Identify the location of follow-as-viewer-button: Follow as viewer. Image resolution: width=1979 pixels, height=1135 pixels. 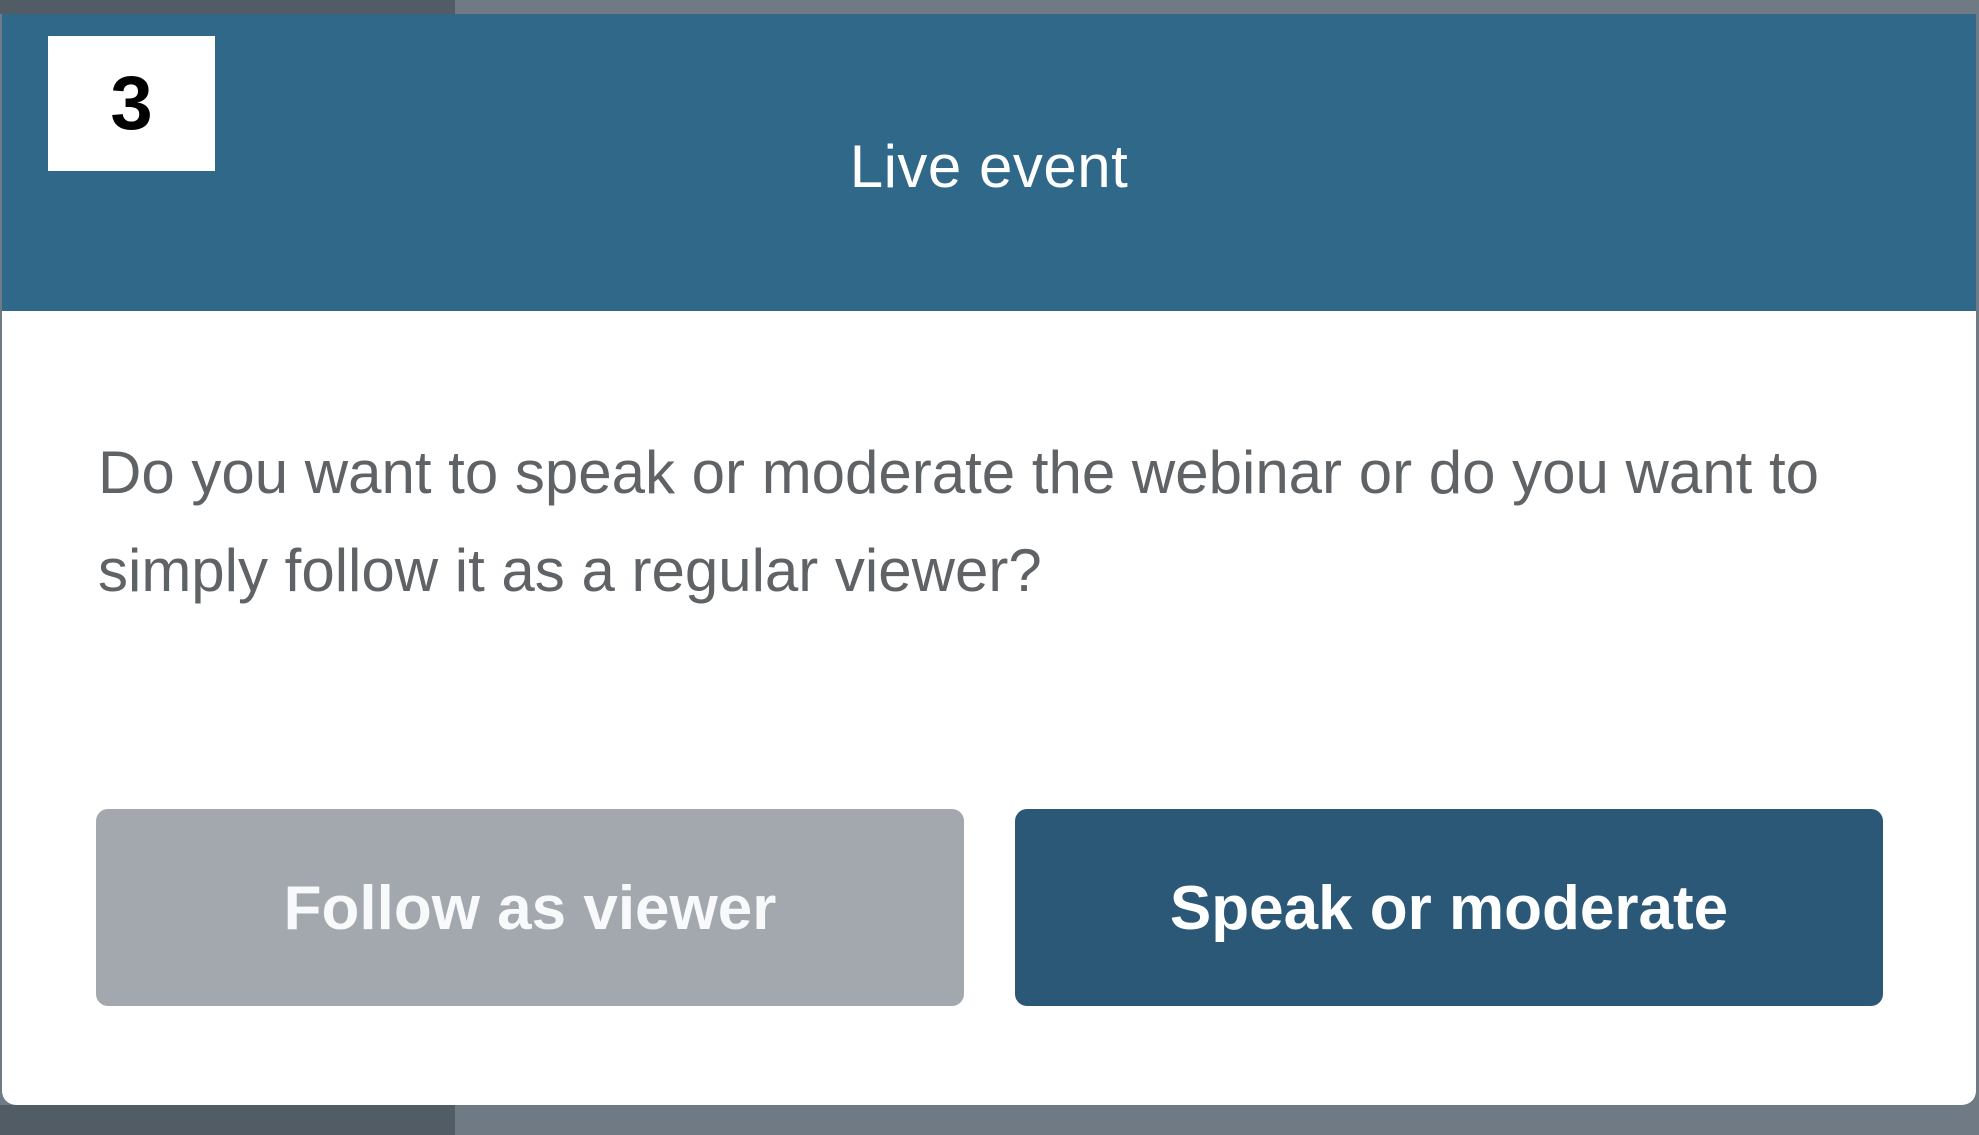
(530, 907).